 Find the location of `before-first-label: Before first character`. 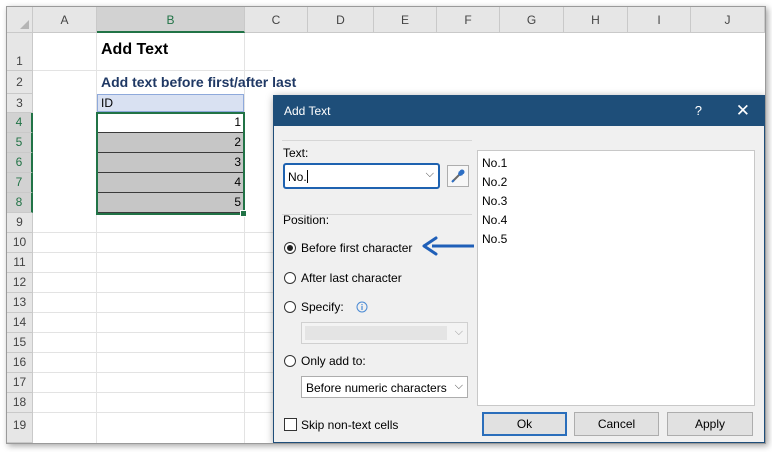

before-first-label: Before first character is located at coordinates (356, 248).